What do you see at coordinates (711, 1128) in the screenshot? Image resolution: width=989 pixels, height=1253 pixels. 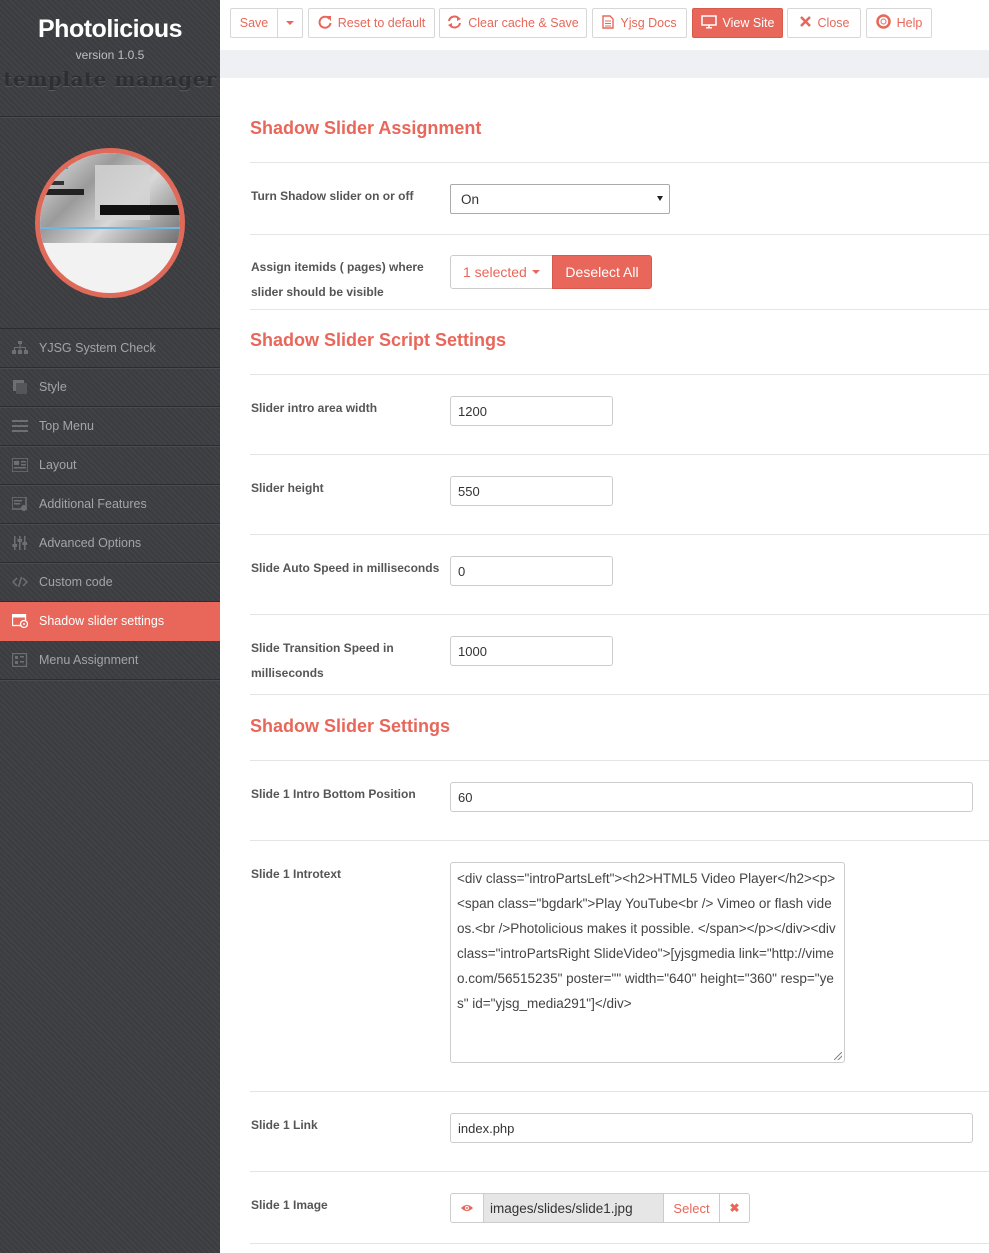 I see `slide-link-input: index.php` at bounding box center [711, 1128].